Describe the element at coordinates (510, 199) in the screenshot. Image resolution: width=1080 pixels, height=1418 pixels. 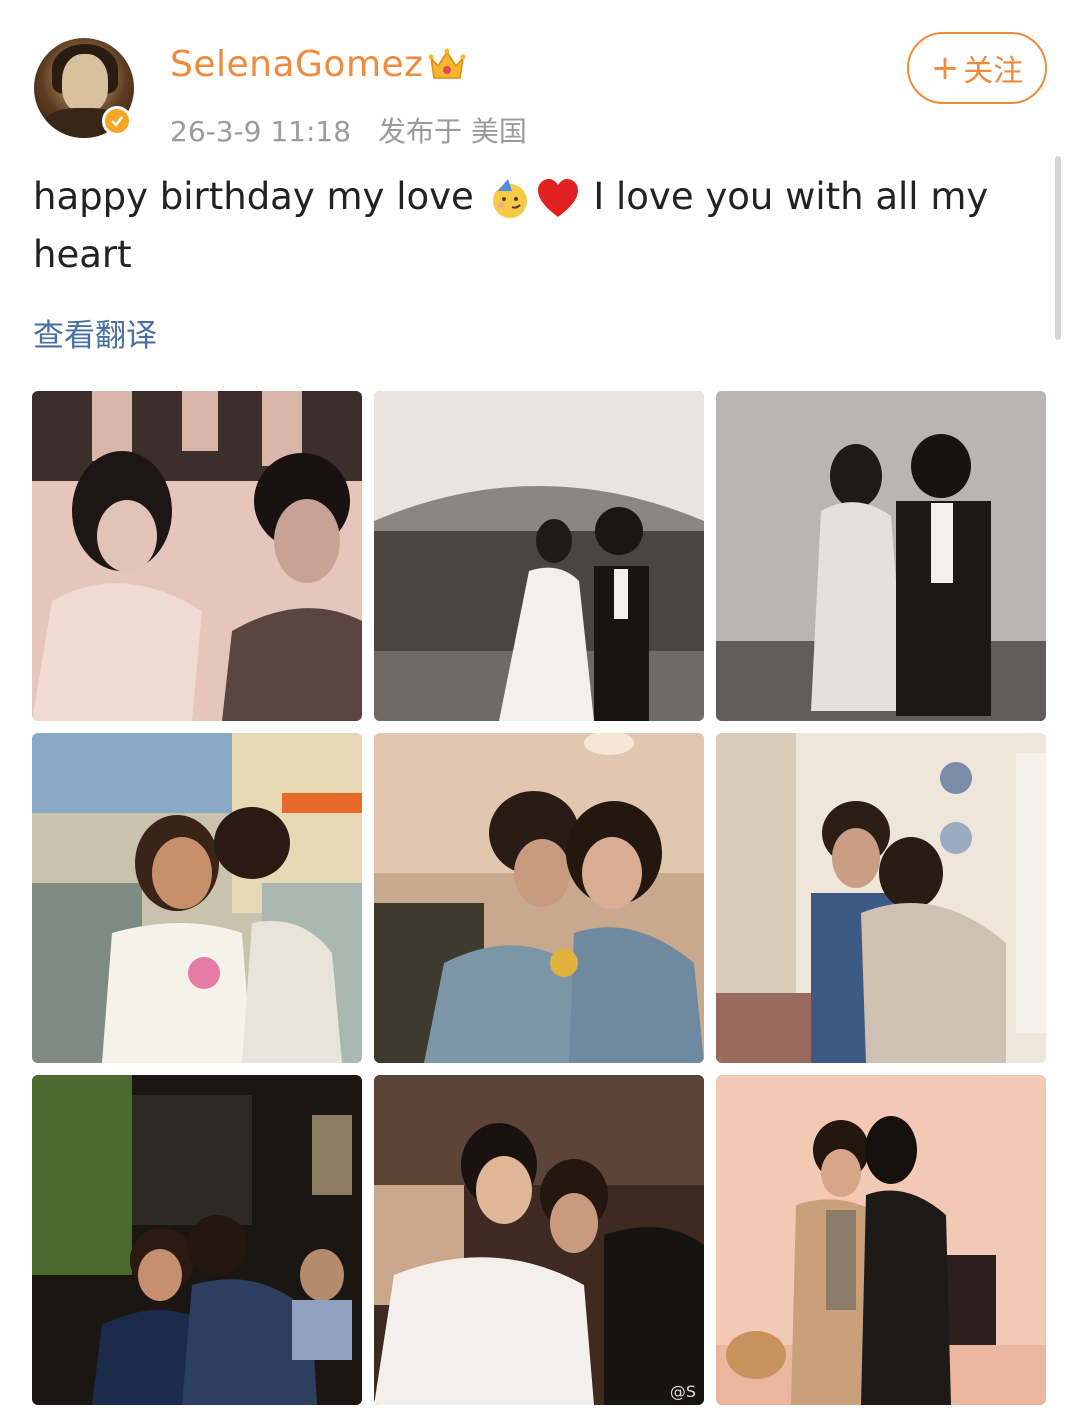
I see `party-face-emoji` at that location.